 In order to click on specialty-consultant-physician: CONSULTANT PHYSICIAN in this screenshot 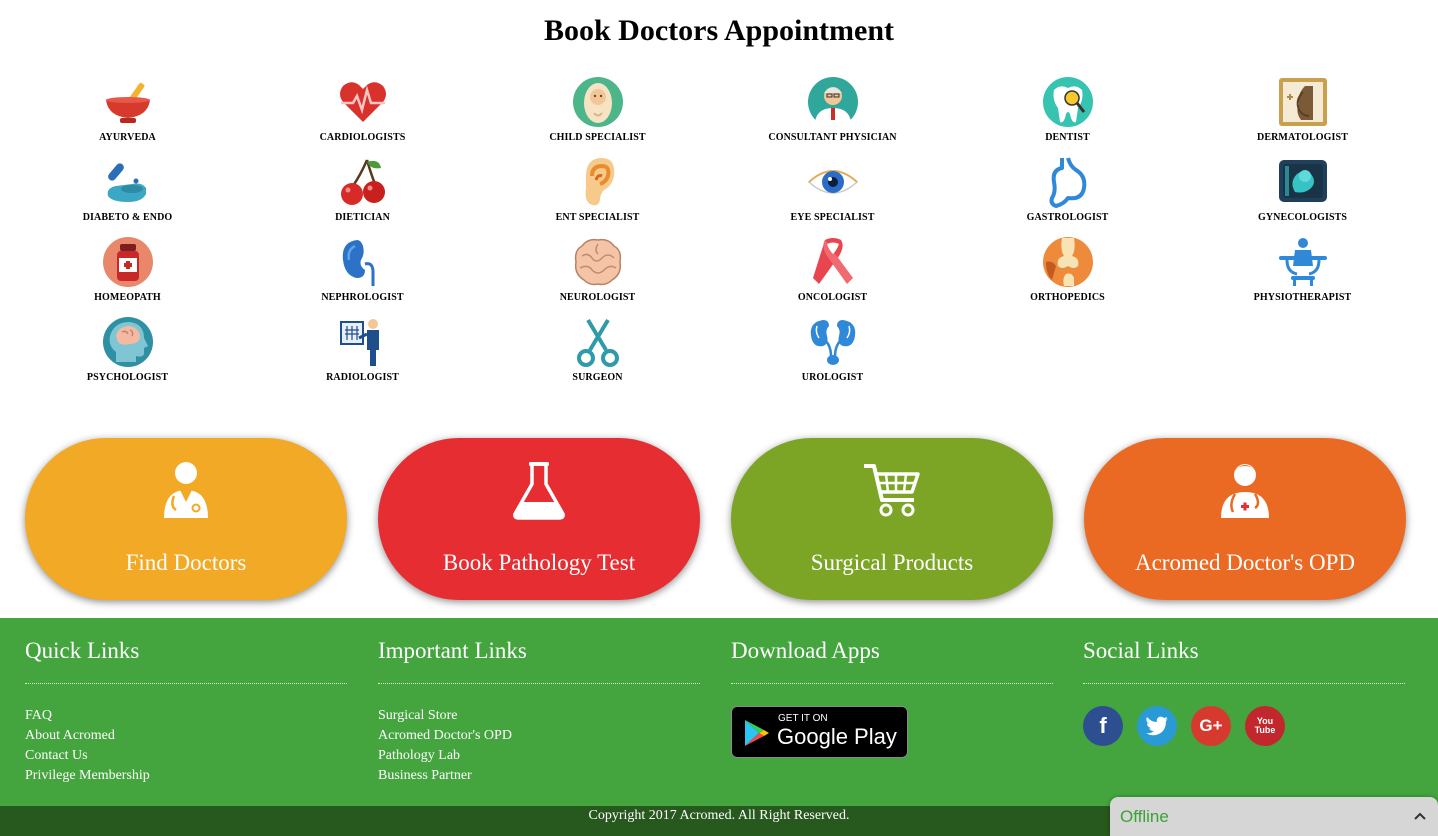, I will do `click(832, 116)`.